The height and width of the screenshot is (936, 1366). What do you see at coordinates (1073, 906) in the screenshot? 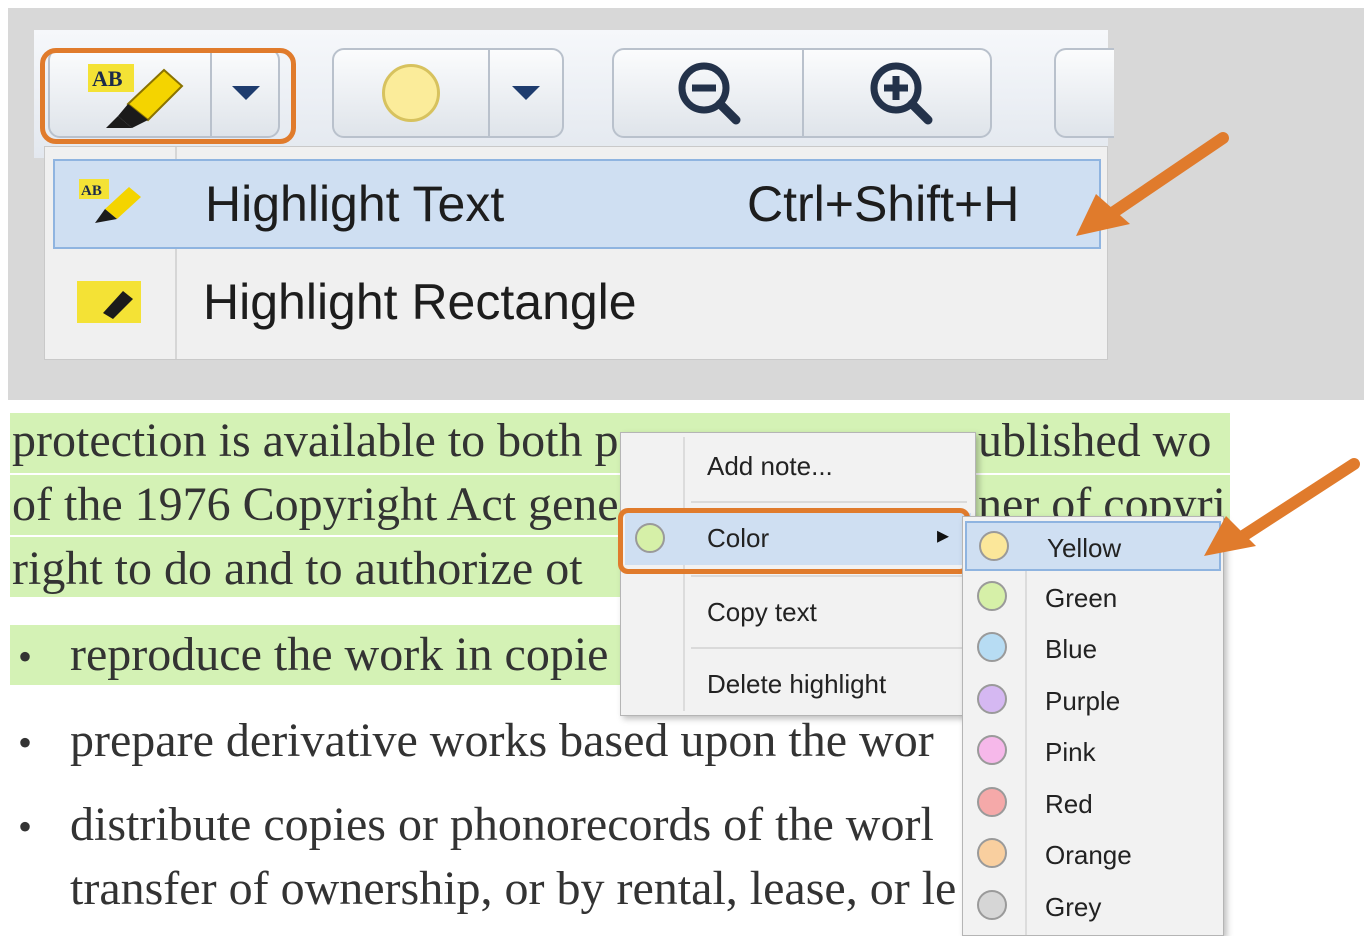
I see `color-option-label: Grey` at bounding box center [1073, 906].